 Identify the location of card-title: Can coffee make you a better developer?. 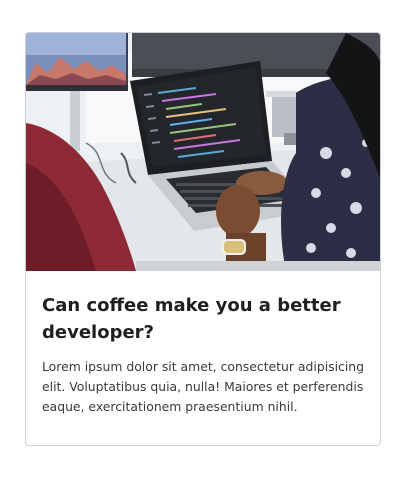
(203, 319).